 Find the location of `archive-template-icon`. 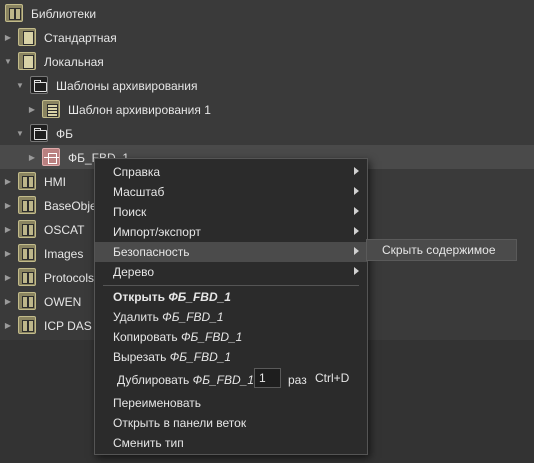

archive-template-icon is located at coordinates (51, 109).